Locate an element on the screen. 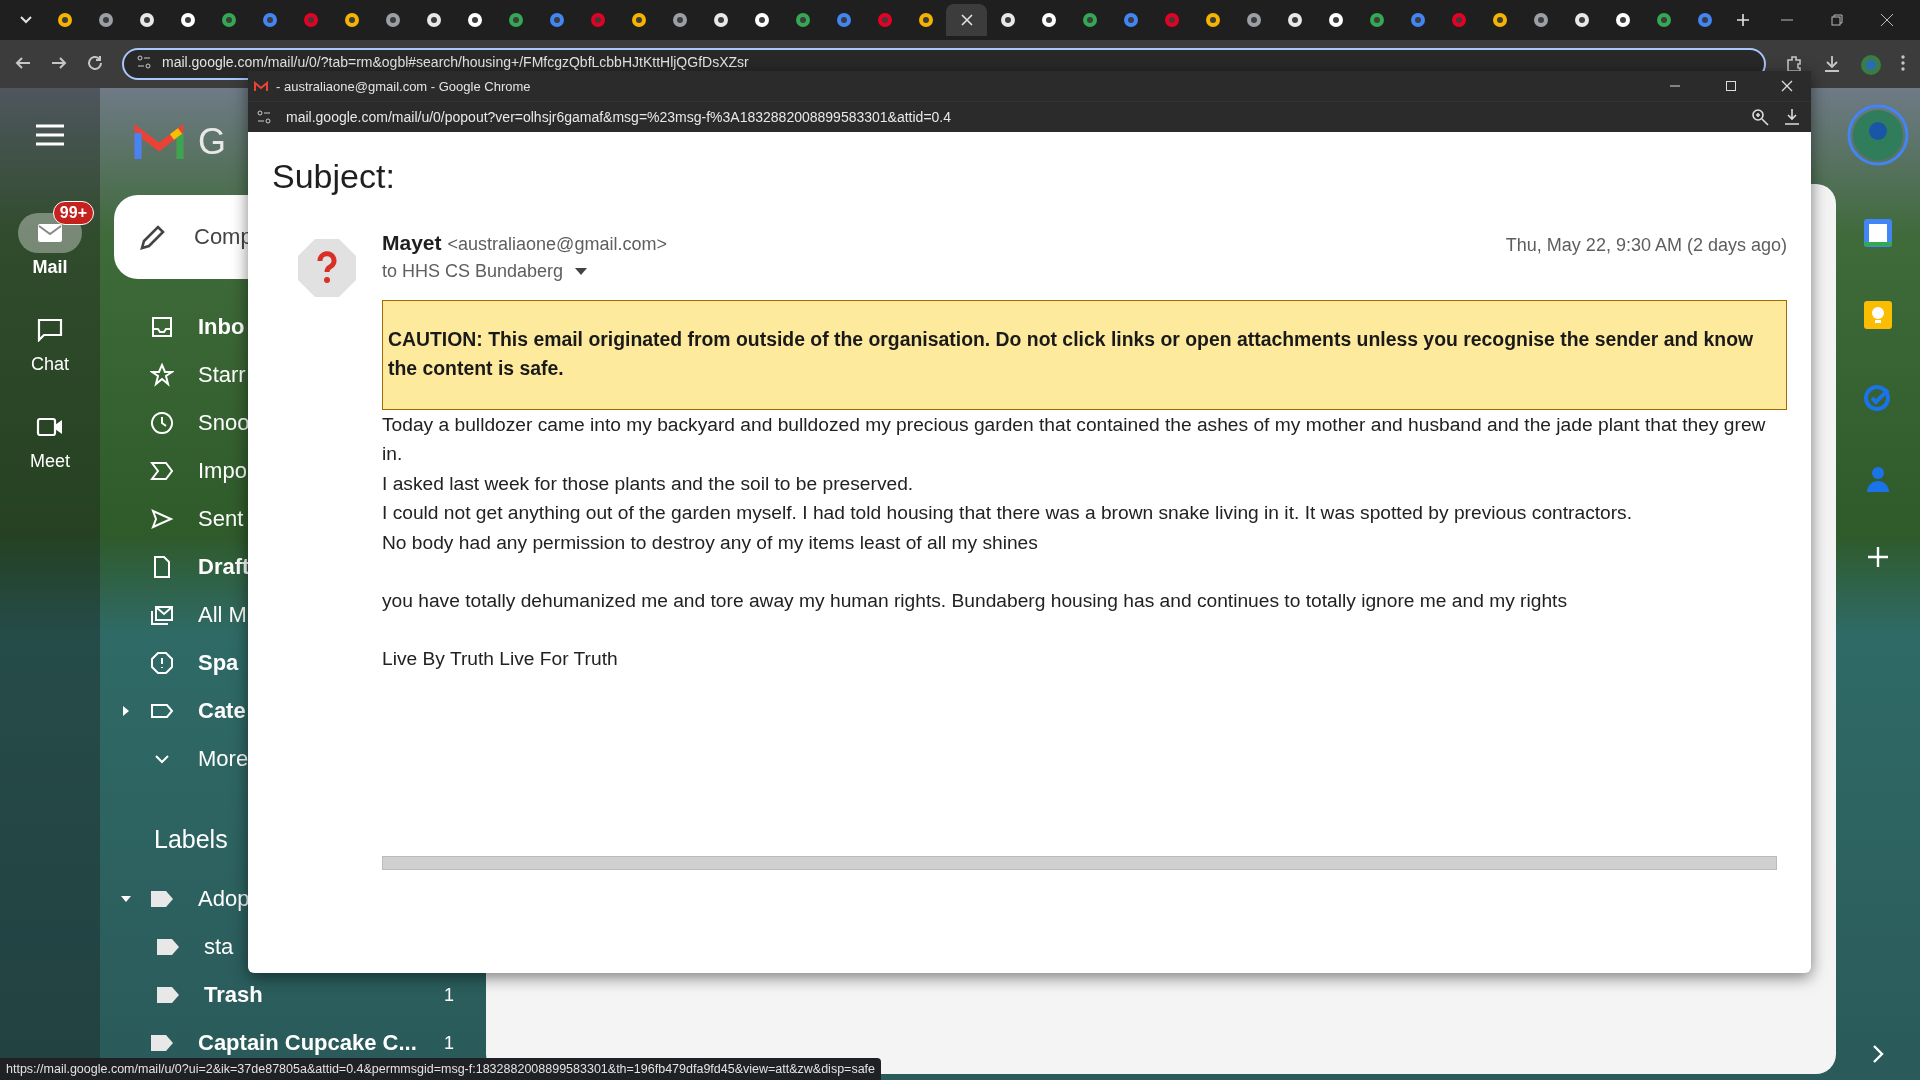  url-text: mail.google.com/mail/u/0/popout?ver=olhsjr6gamaf&msg=%23msg-f%3A1832882008899583301&attid=0.4 is located at coordinates (619, 117).